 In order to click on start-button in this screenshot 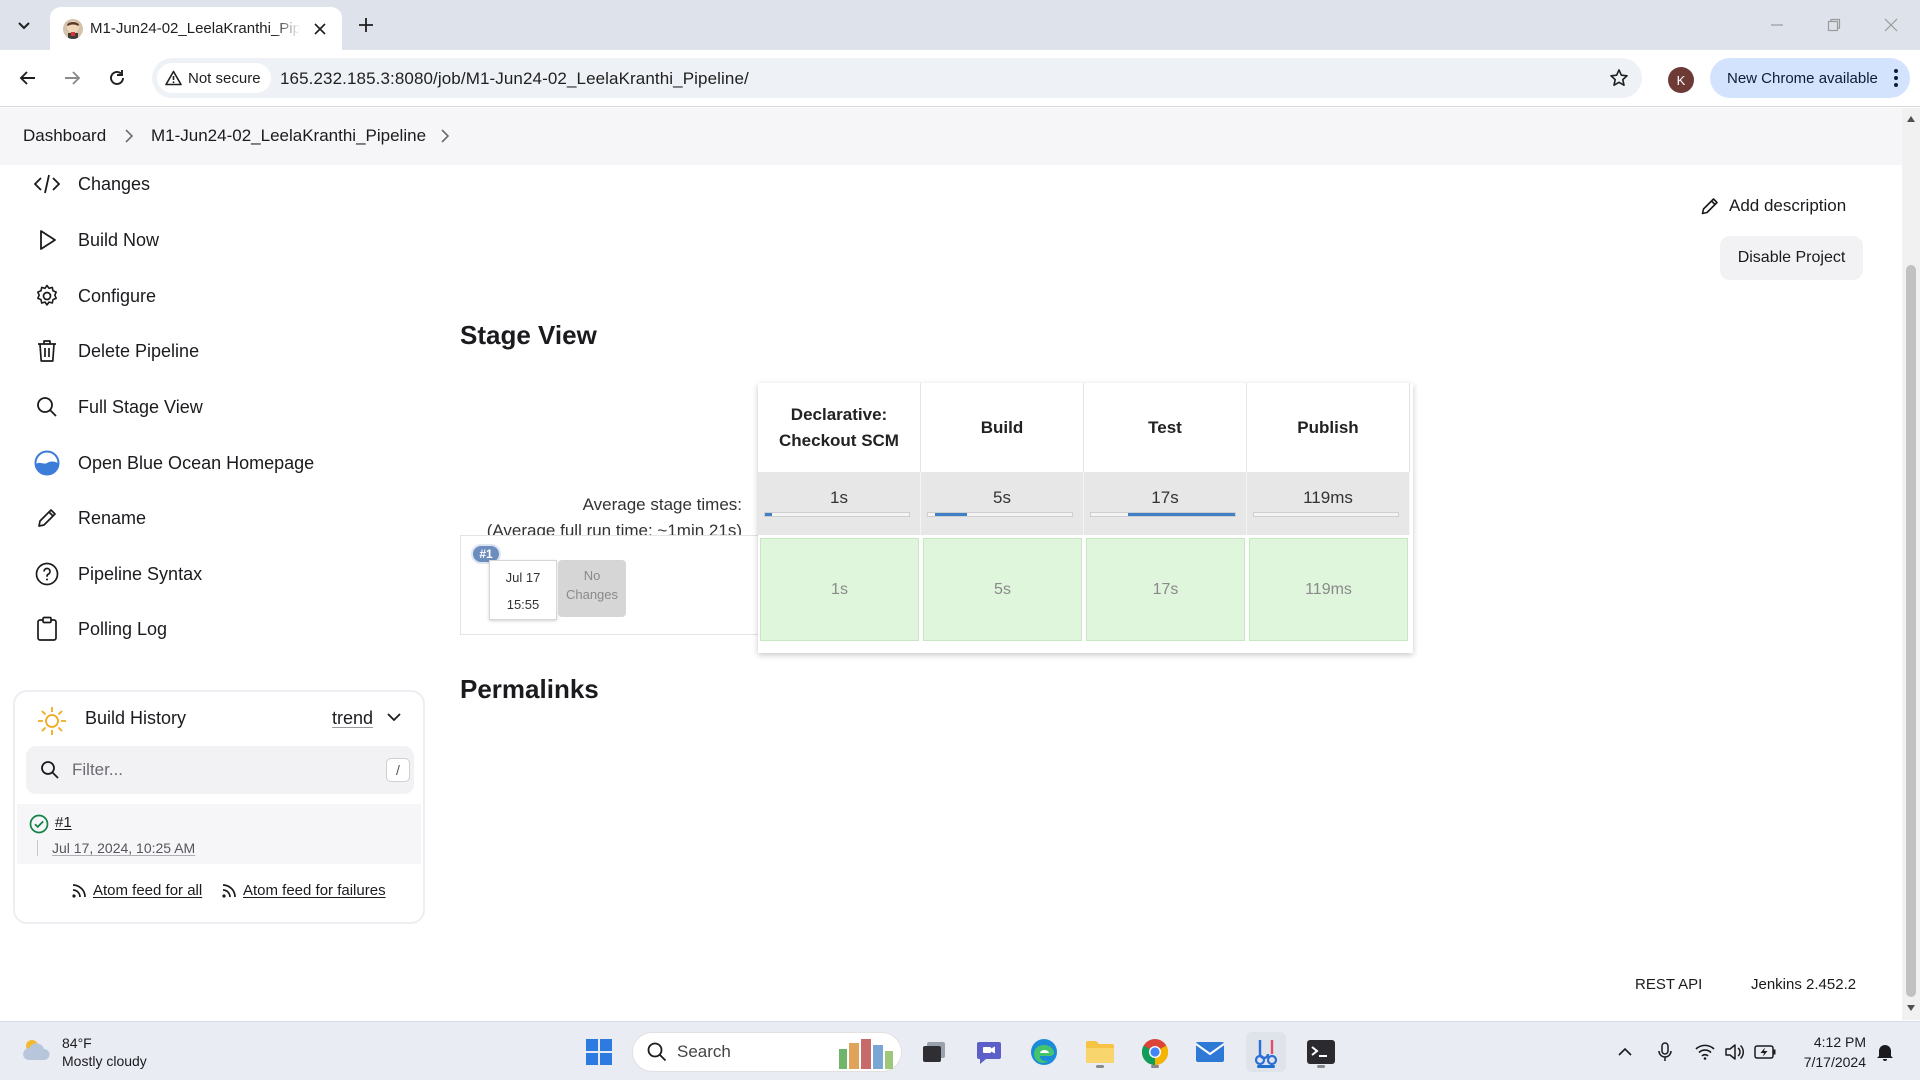, I will do `click(599, 1052)`.